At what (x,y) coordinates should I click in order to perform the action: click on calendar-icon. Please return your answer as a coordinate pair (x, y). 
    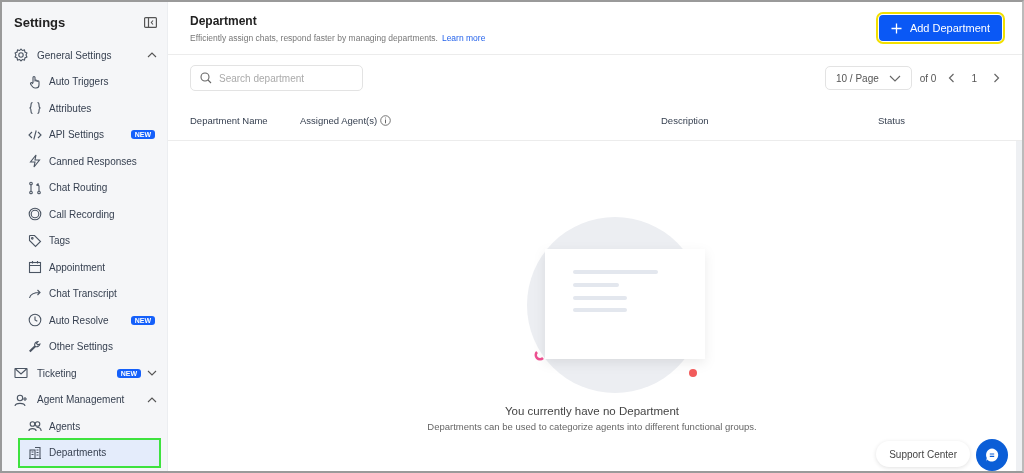
    Looking at the image, I should click on (35, 267).